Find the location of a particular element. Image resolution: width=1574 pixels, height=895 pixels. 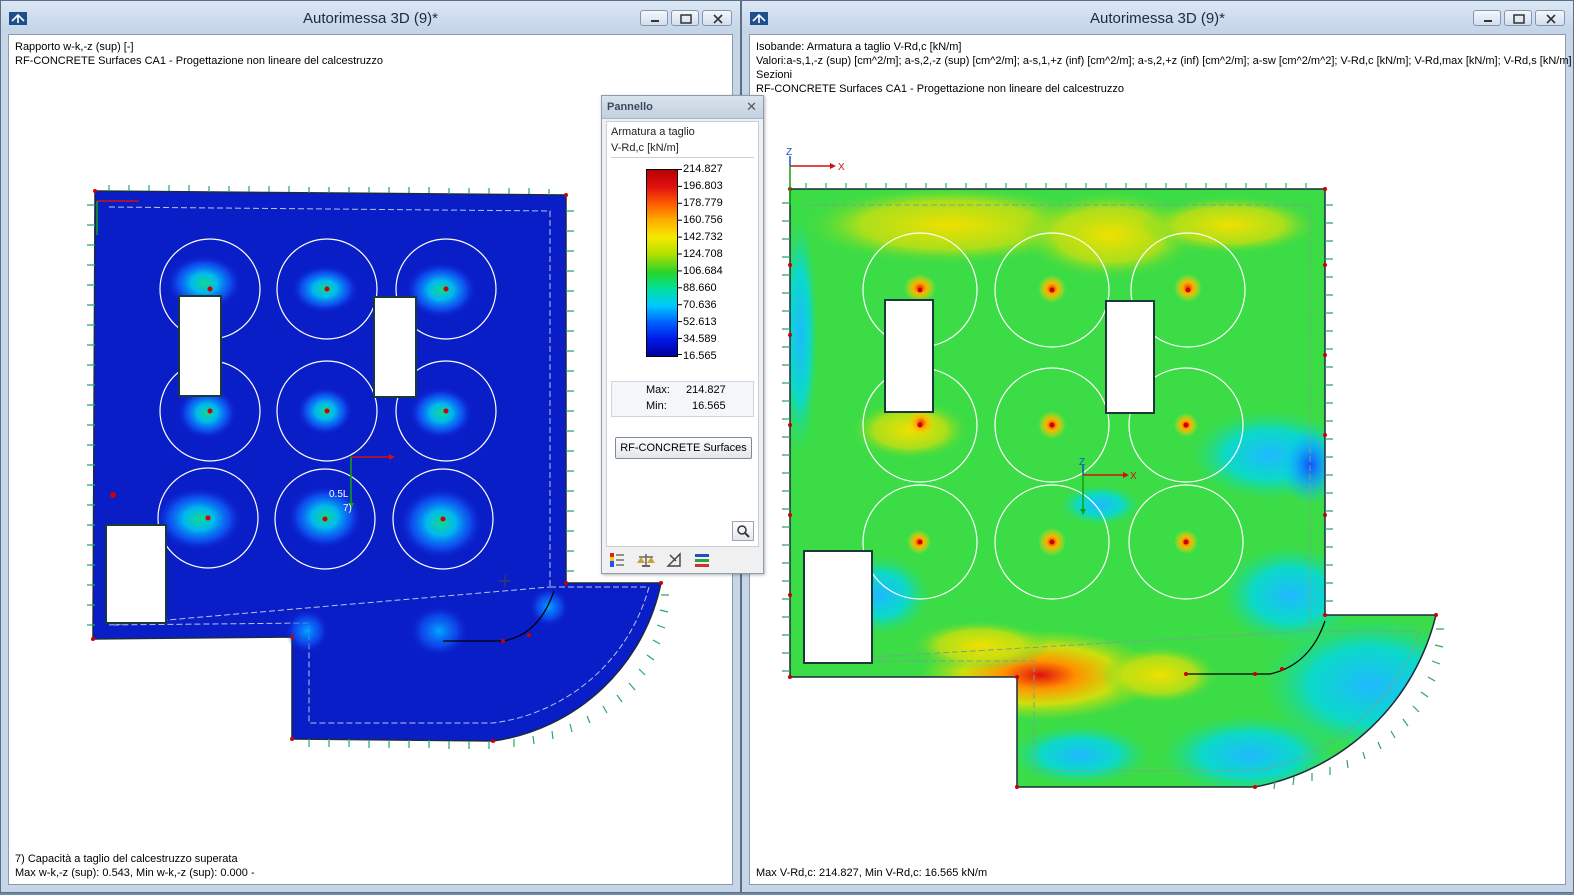

color-scale-icon is located at coordinates (617, 560).